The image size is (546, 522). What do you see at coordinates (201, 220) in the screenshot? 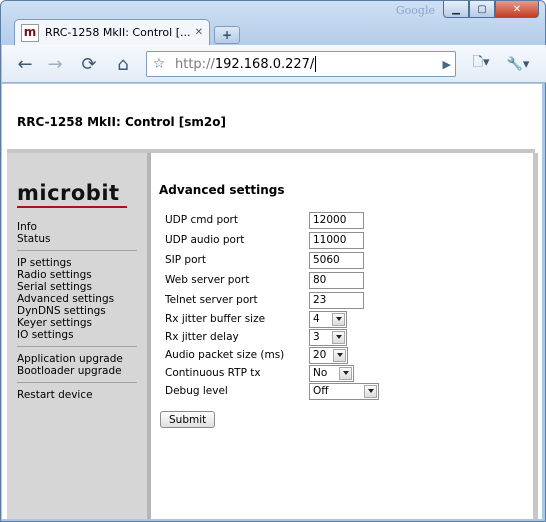
I see `udp-cmd-port-label: UDP cmd port` at bounding box center [201, 220].